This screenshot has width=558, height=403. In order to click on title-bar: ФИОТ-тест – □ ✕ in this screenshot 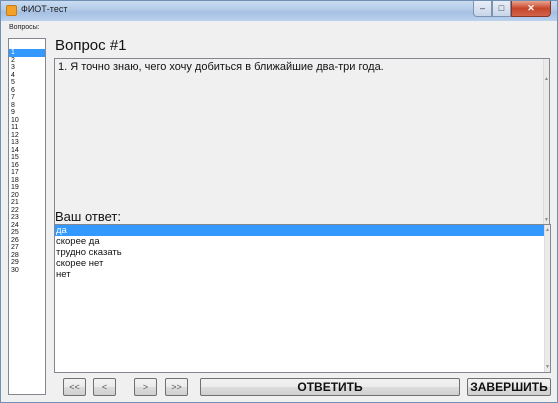, I will do `click(279, 11)`.